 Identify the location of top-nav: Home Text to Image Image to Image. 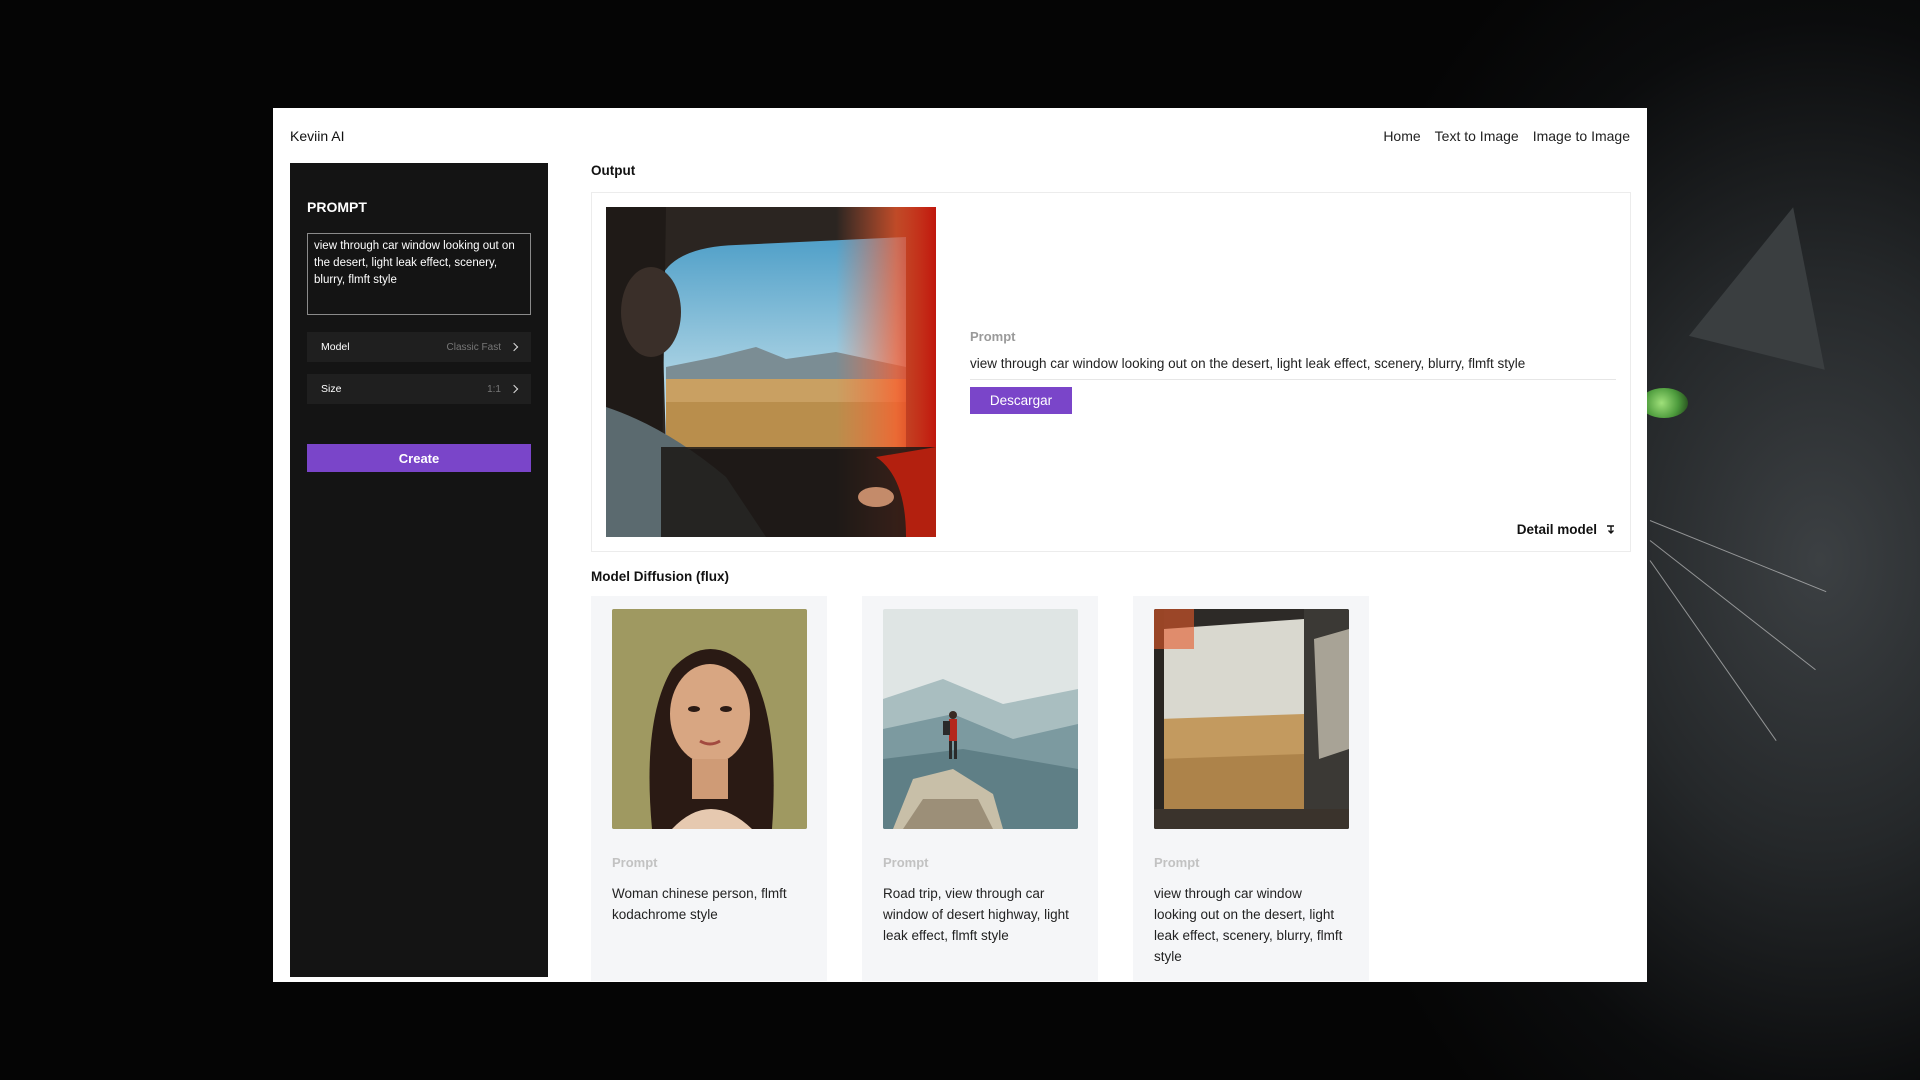
(1506, 136).